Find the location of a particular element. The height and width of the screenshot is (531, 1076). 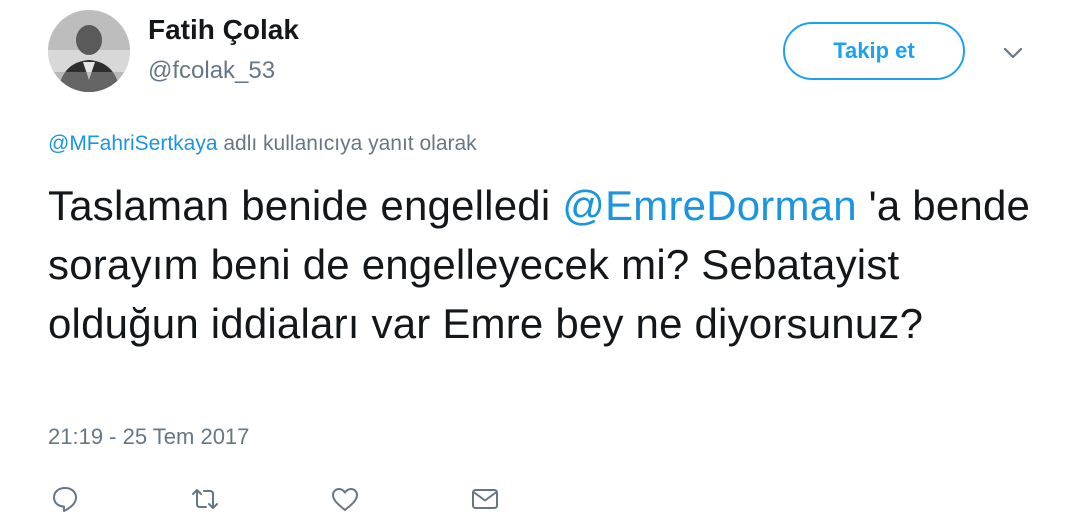

chevron-down-icon is located at coordinates (1013, 53).